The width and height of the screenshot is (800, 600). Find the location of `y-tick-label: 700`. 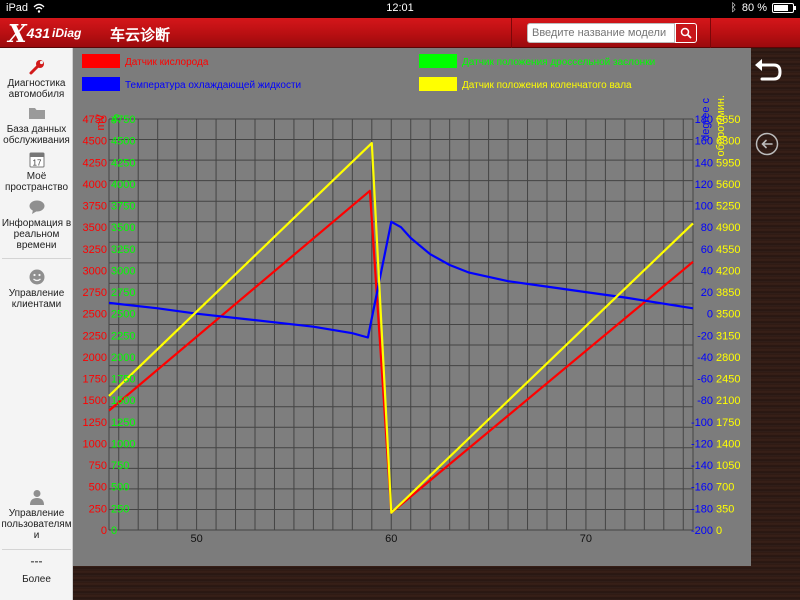

y-tick-label: 700 is located at coordinates (725, 488).